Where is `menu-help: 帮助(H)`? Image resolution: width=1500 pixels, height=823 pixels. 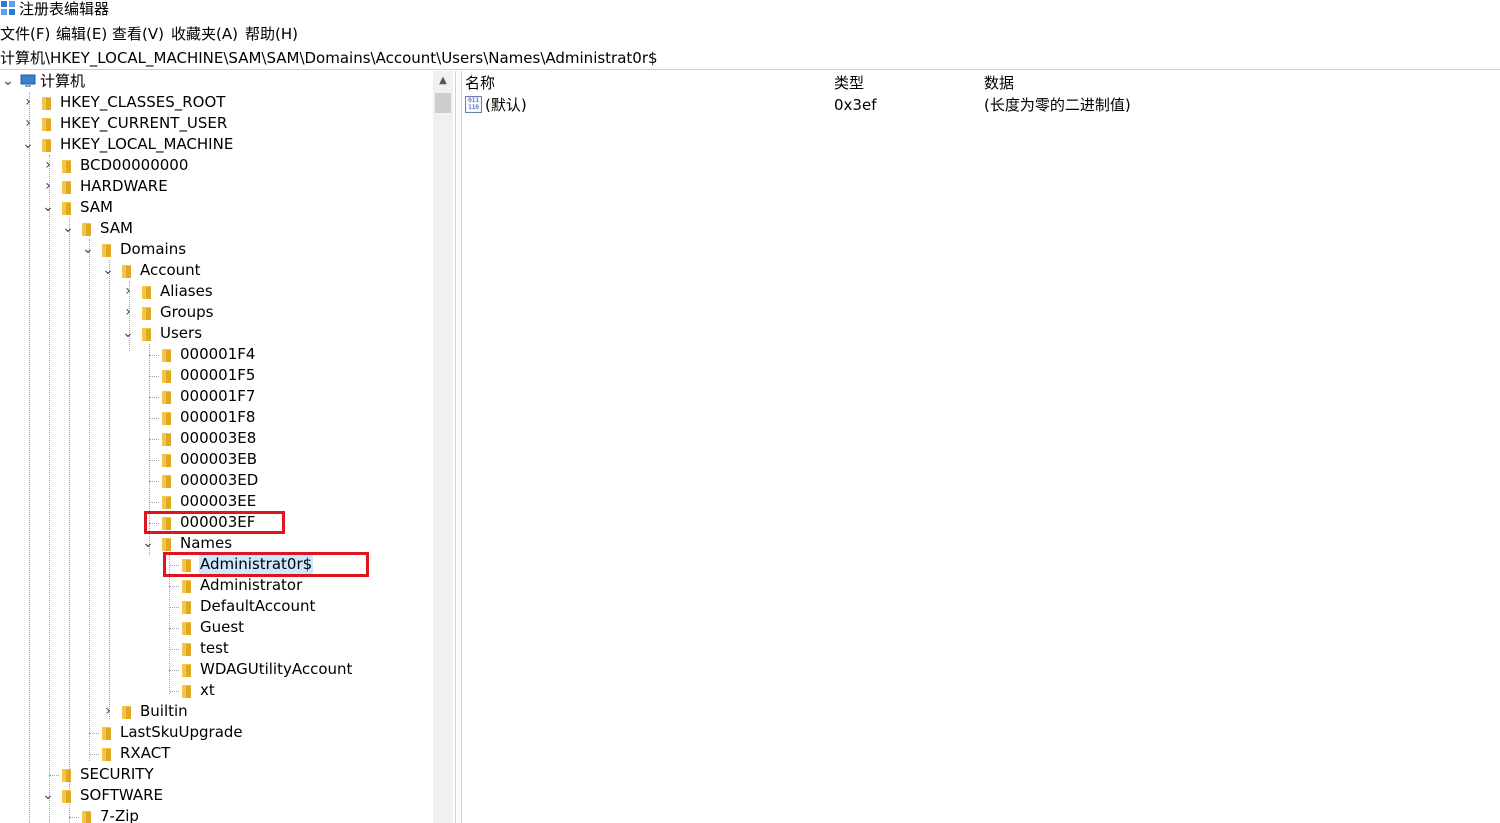 menu-help: 帮助(H) is located at coordinates (271, 34).